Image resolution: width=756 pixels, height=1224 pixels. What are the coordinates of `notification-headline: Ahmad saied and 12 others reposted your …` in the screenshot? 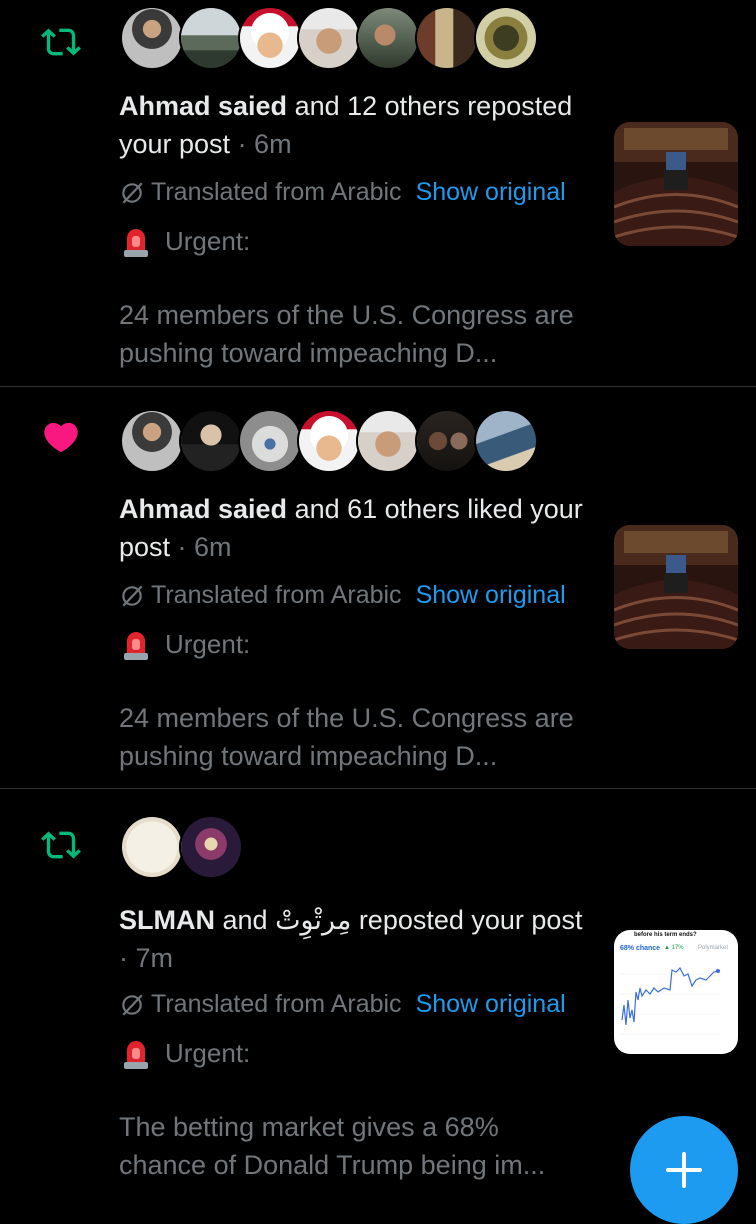 It's located at (354, 125).